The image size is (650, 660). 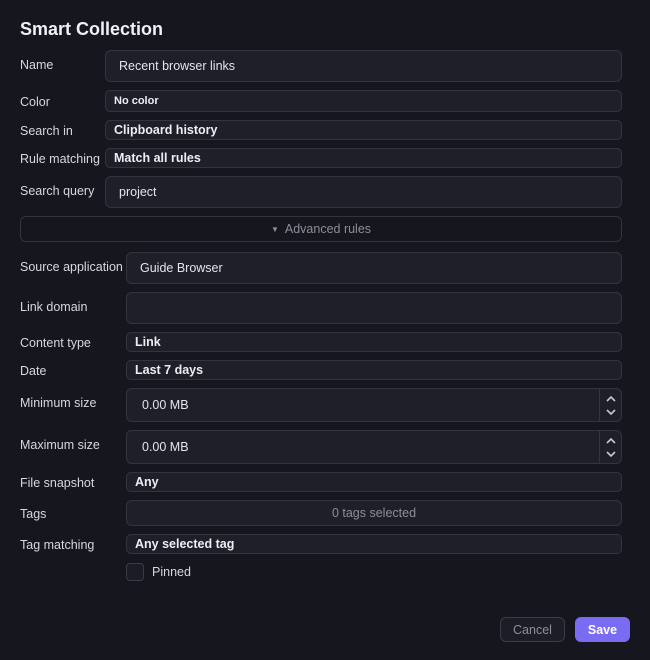 What do you see at coordinates (35, 102) in the screenshot?
I see `color-label: Color` at bounding box center [35, 102].